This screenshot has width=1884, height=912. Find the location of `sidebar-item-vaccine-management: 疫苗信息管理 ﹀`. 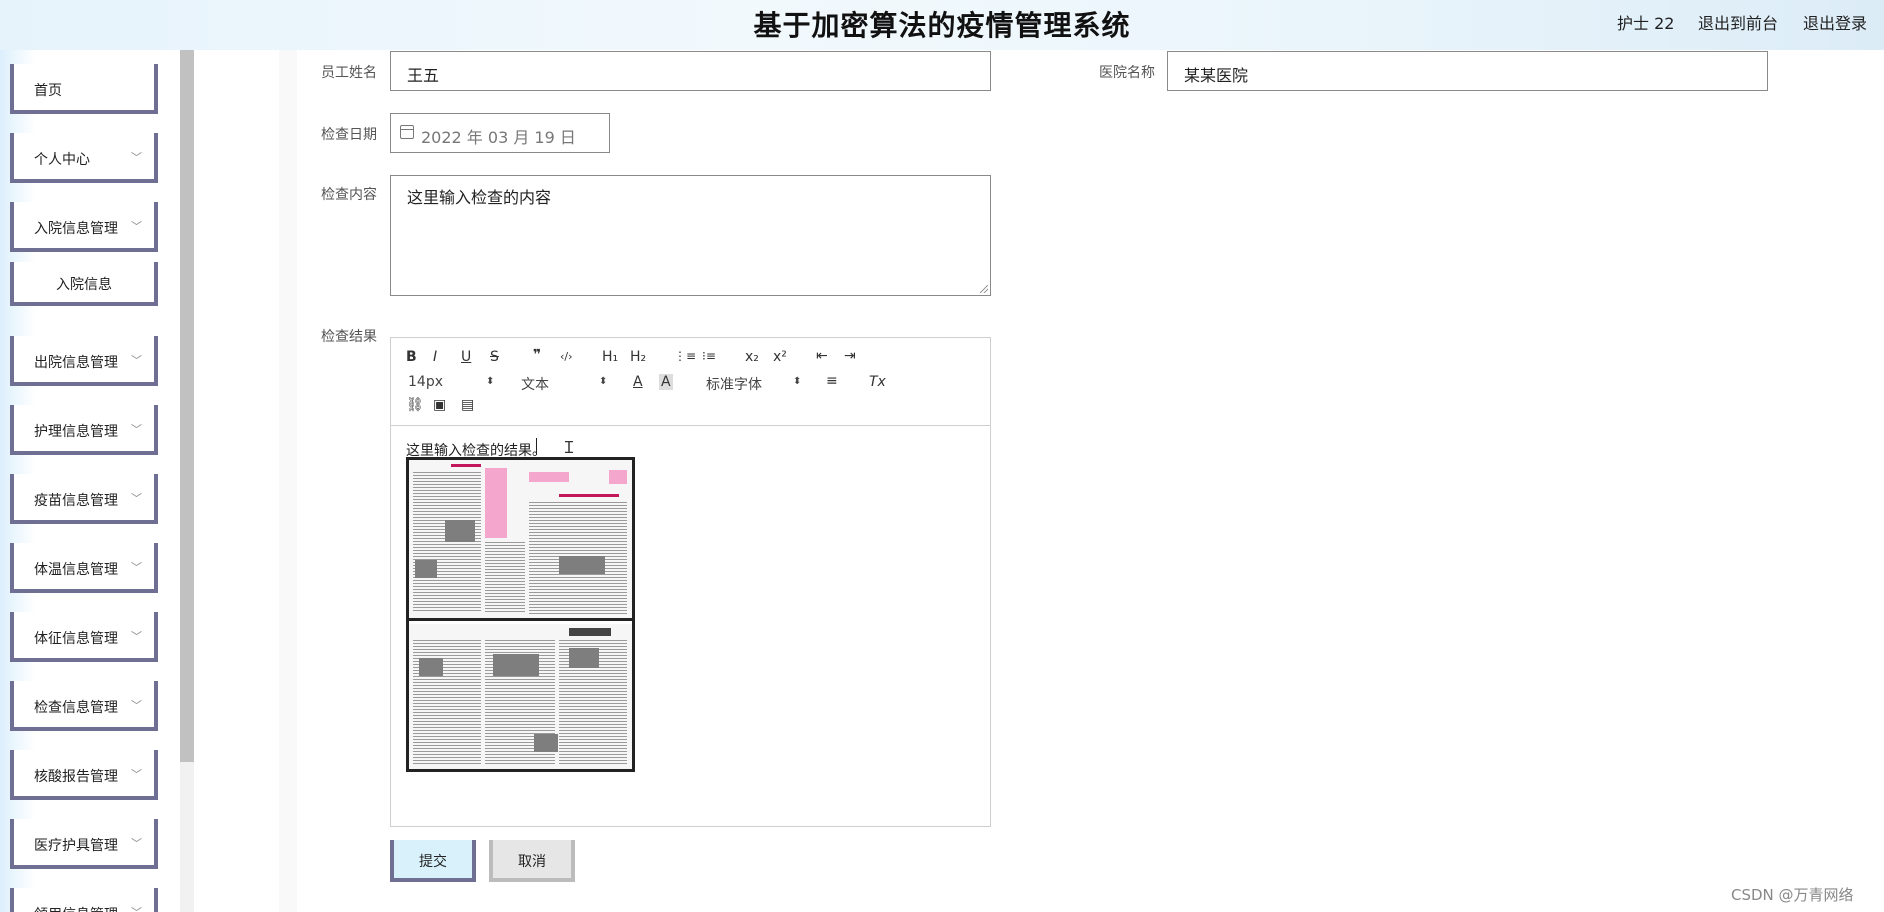

sidebar-item-vaccine-management: 疫苗信息管理 ﹀ is located at coordinates (84, 499).